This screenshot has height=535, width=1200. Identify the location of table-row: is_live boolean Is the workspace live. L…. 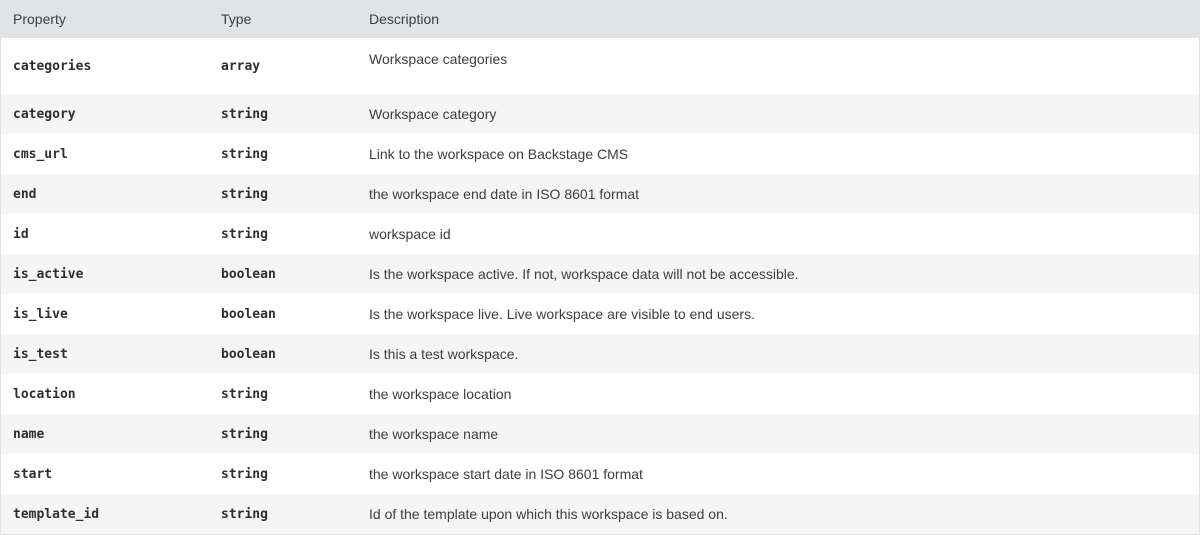
(600, 314).